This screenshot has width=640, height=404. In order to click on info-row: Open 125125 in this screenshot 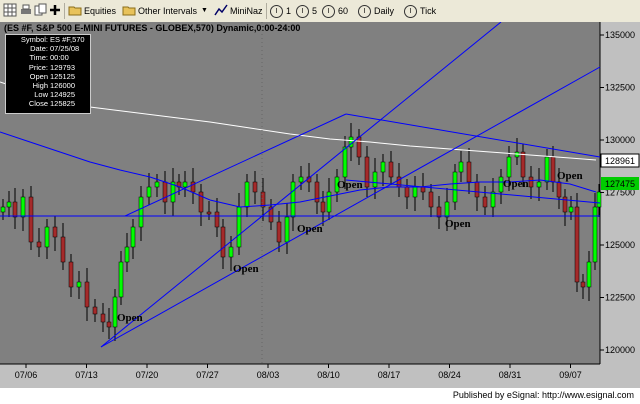, I will do `click(48, 76)`.